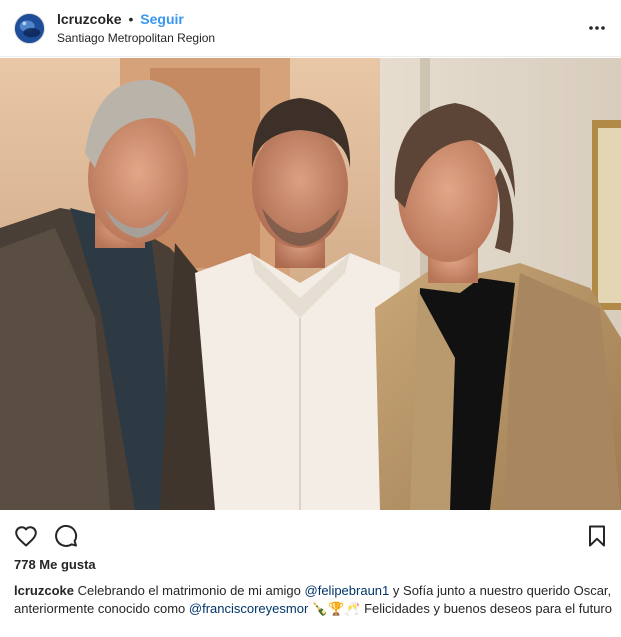  I want to click on caption-username-link: lcruzcoke, so click(44, 590).